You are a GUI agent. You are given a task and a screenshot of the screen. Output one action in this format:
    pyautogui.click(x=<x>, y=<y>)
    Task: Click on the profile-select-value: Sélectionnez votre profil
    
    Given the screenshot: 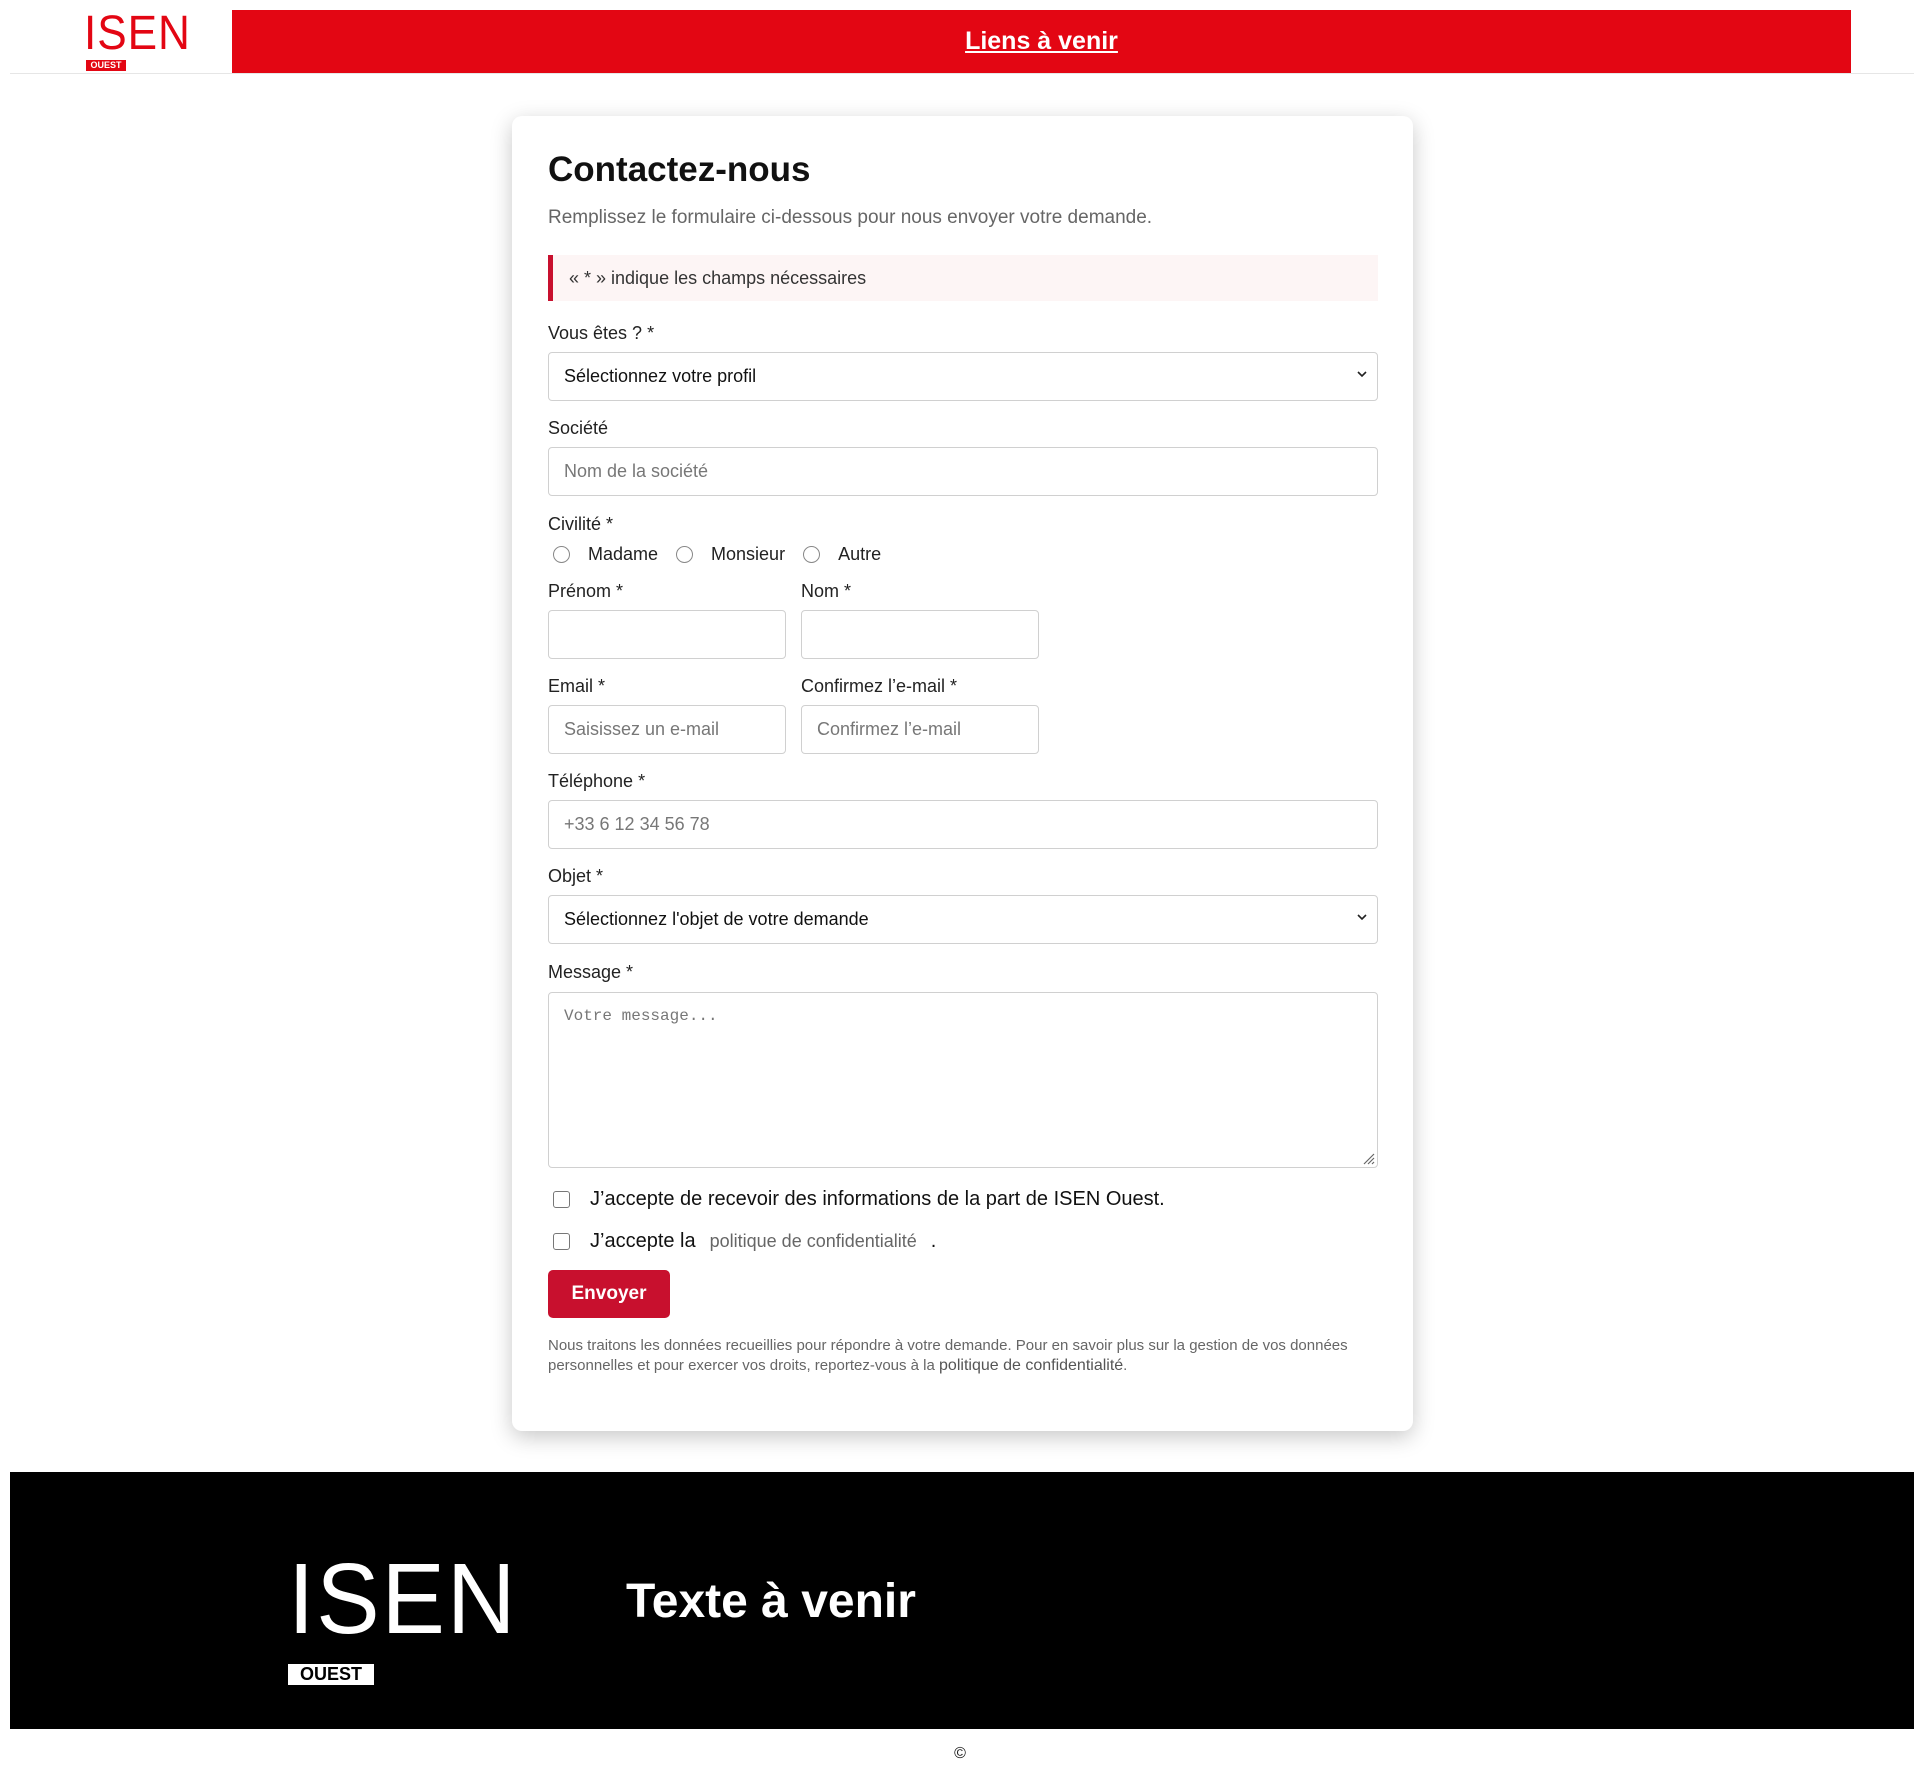 What is the action you would take?
    pyautogui.click(x=660, y=376)
    